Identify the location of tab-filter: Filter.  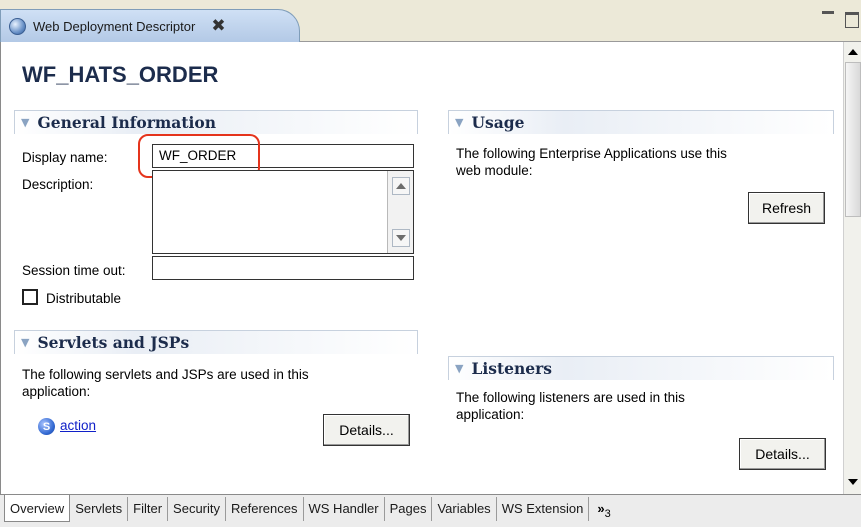
(148, 509).